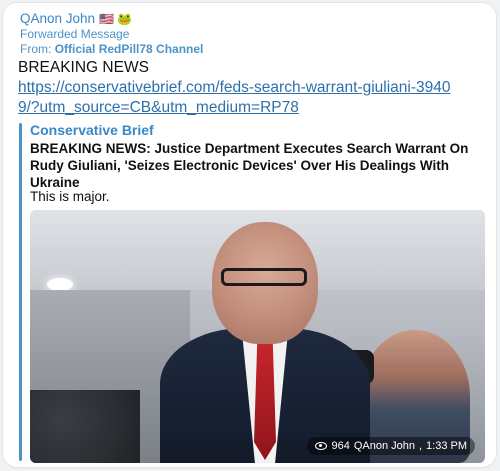 This screenshot has width=500, height=471. What do you see at coordinates (70, 196) in the screenshot?
I see `link-preview-description: This is major.` at bounding box center [70, 196].